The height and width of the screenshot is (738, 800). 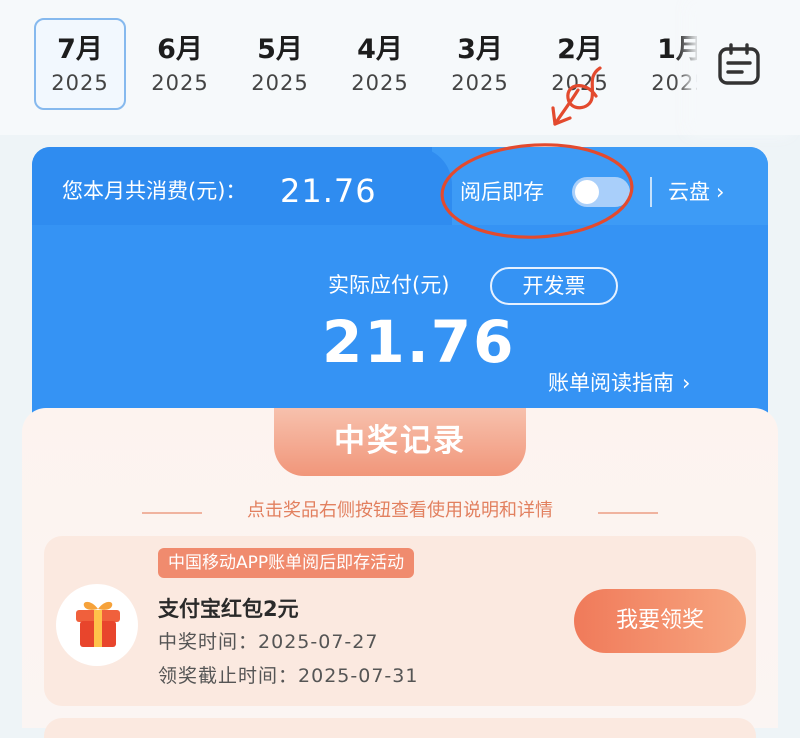 I want to click on month-tab-mar: 3月 2025, so click(x=480, y=64).